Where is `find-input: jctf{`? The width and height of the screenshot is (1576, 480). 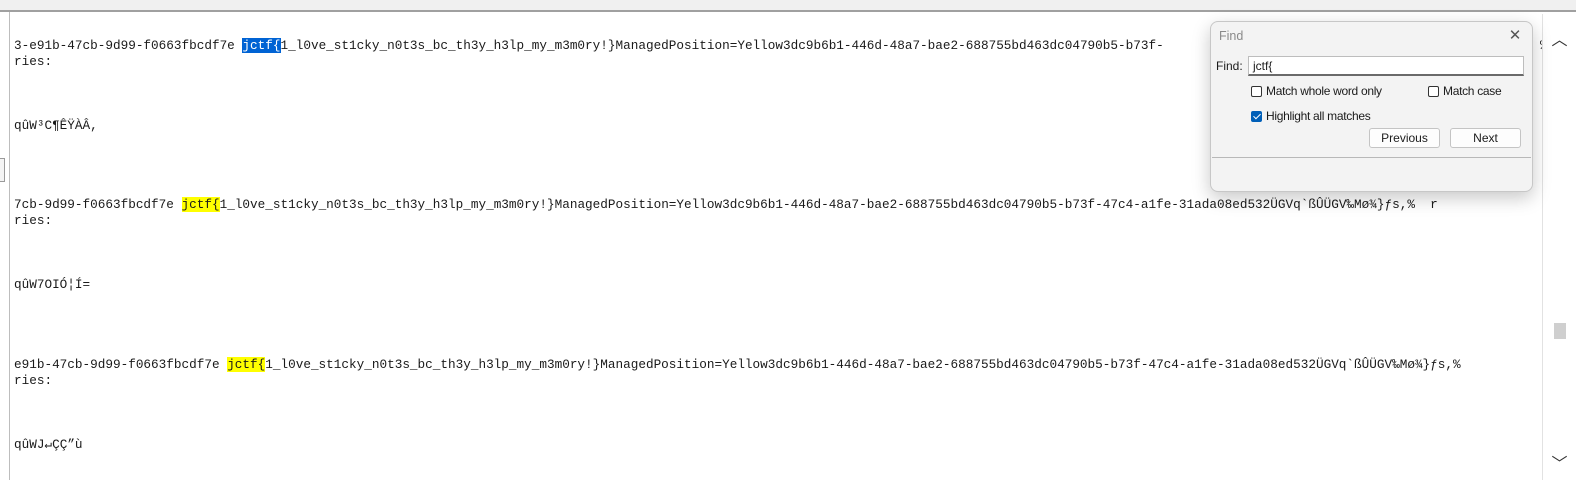
find-input: jctf{ is located at coordinates (1386, 66).